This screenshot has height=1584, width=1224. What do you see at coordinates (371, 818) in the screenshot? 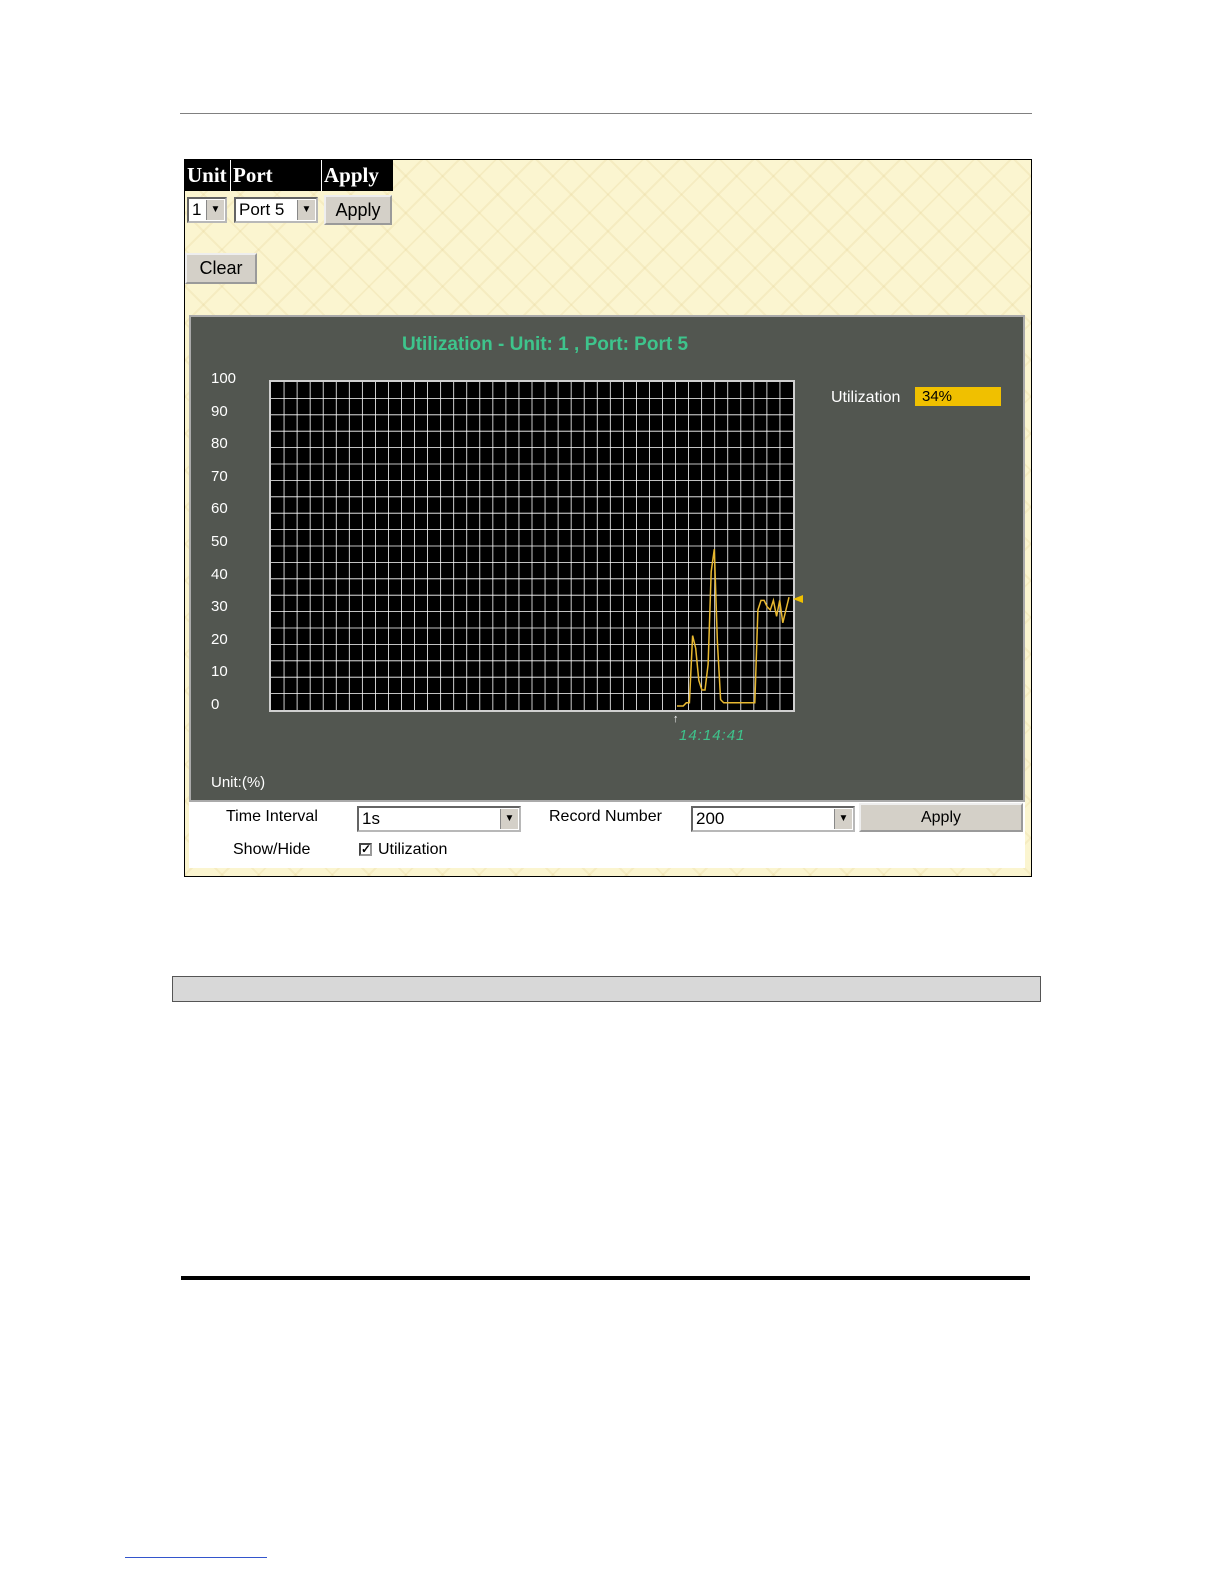
I see `time-interval-value: 1s` at bounding box center [371, 818].